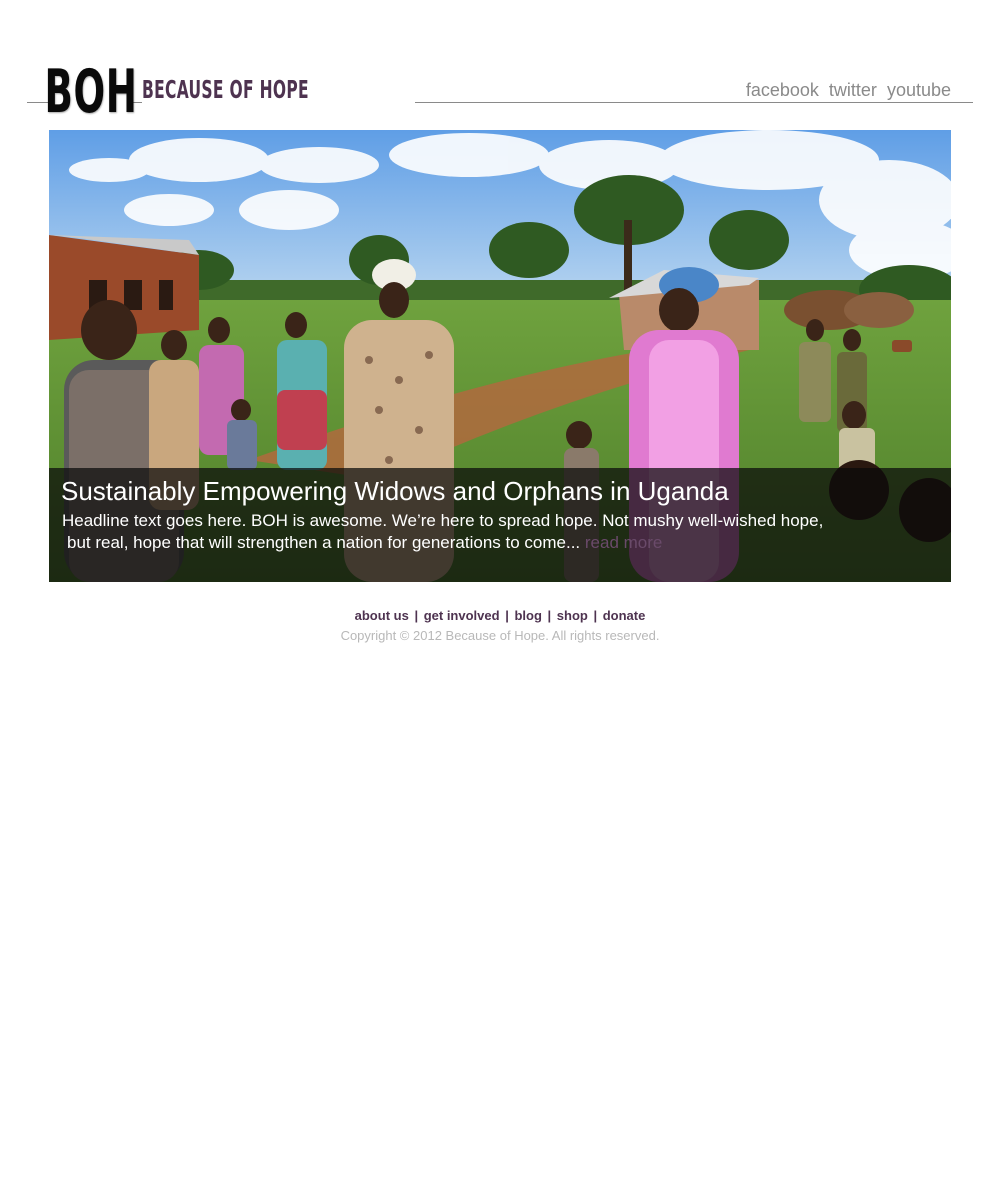  What do you see at coordinates (782, 90) in the screenshot?
I see `facebook-link: facebook` at bounding box center [782, 90].